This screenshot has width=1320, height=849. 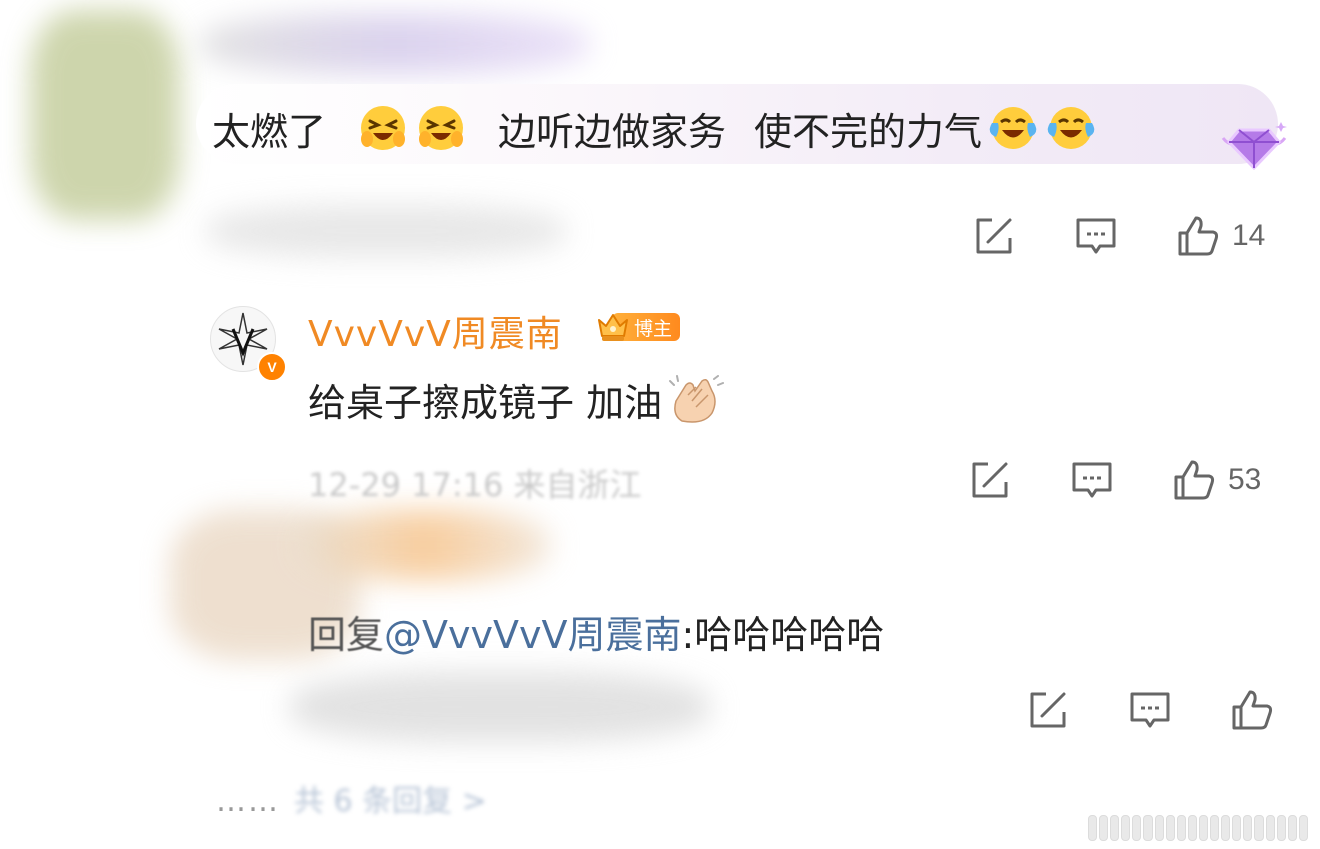 I want to click on mention-link: @VvvVvV周震南, so click(x=532, y=635).